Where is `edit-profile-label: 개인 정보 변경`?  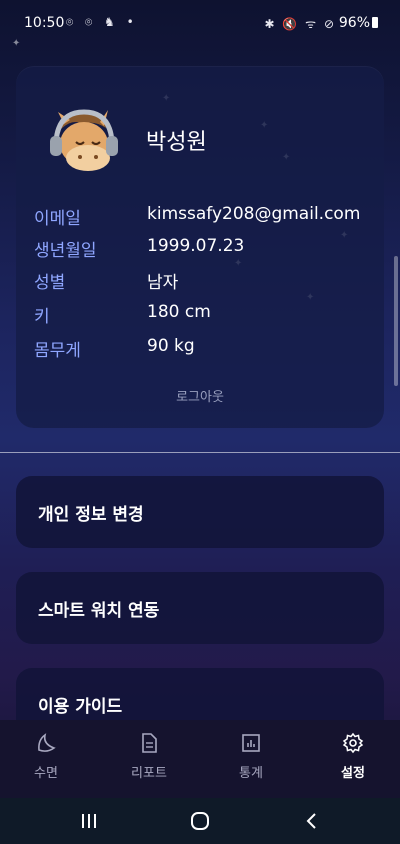 edit-profile-label: 개인 정보 변경 is located at coordinates (91, 515).